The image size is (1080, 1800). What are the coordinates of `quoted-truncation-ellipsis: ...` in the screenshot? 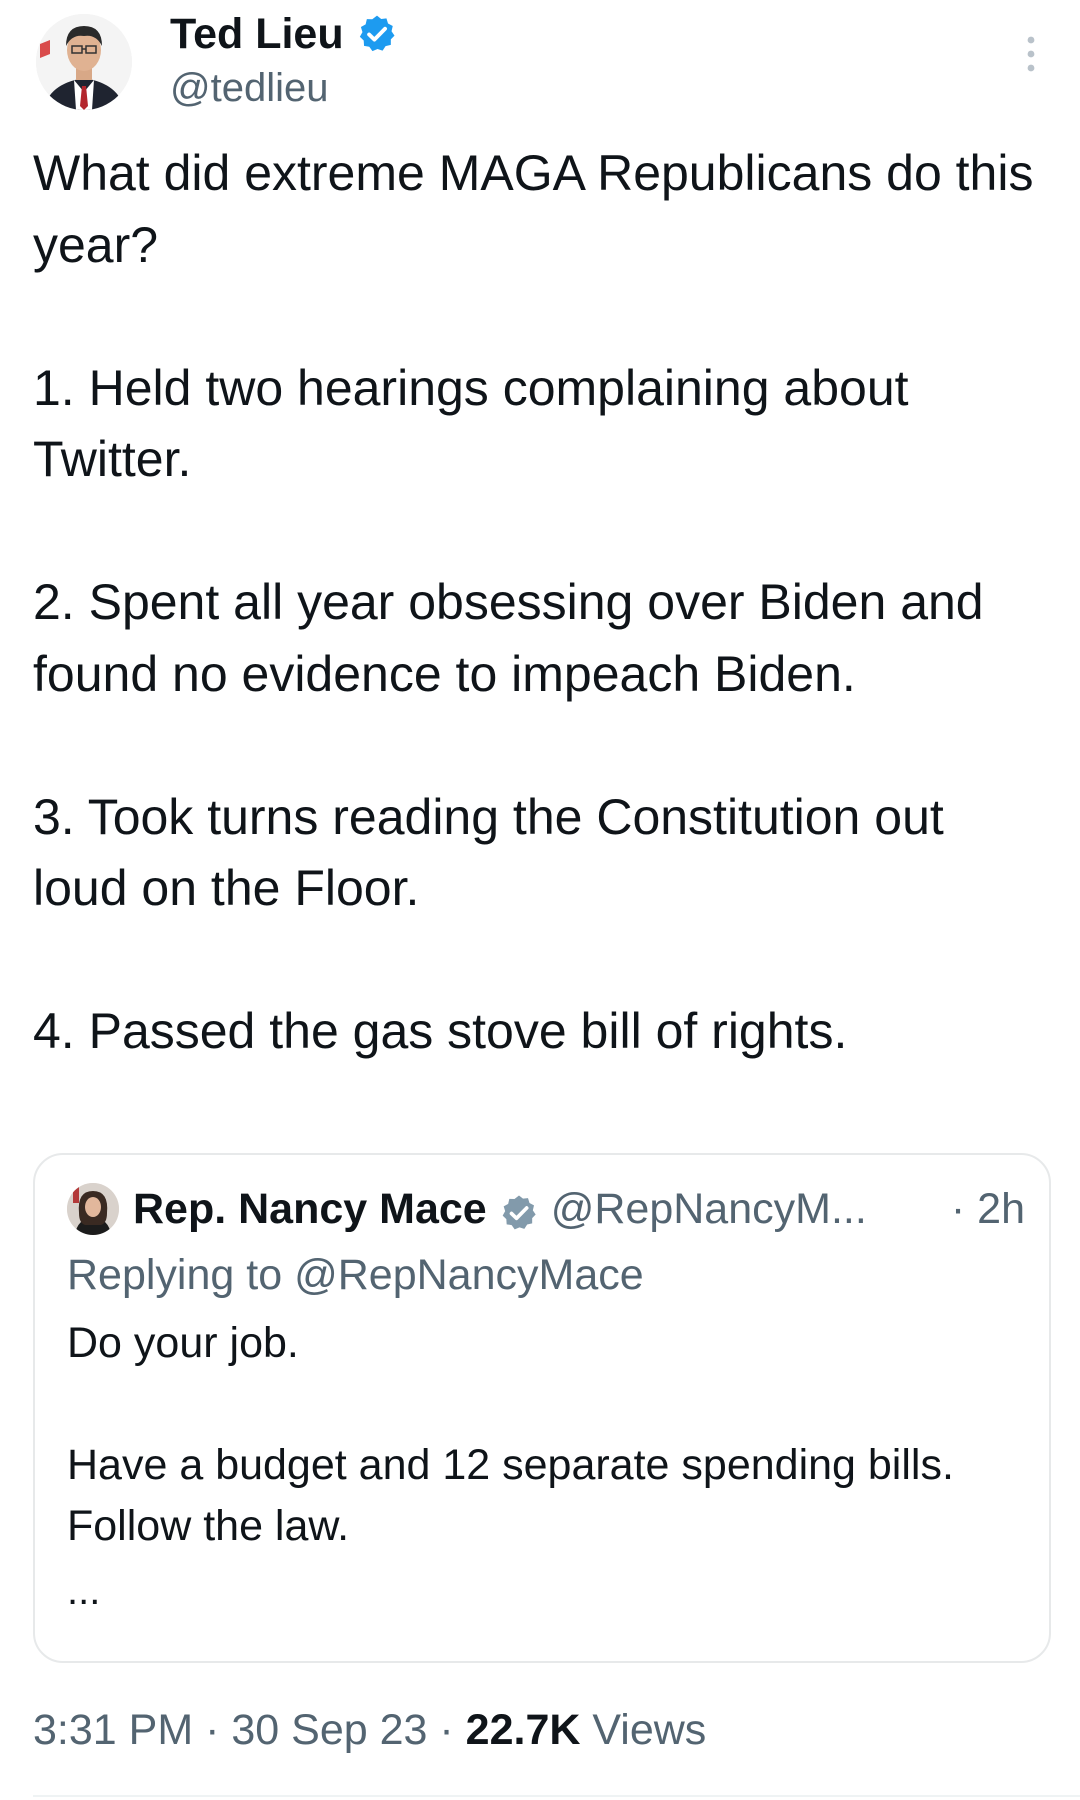 It's located at (84, 1591).